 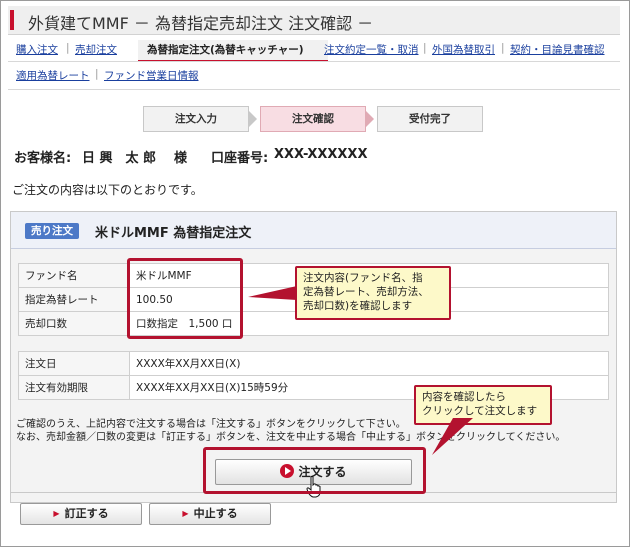 I want to click on callout-check-order: 注文内容(ファンド名、指 定為替レート、売却方法、 売却口数)を確認します, so click(x=373, y=293).